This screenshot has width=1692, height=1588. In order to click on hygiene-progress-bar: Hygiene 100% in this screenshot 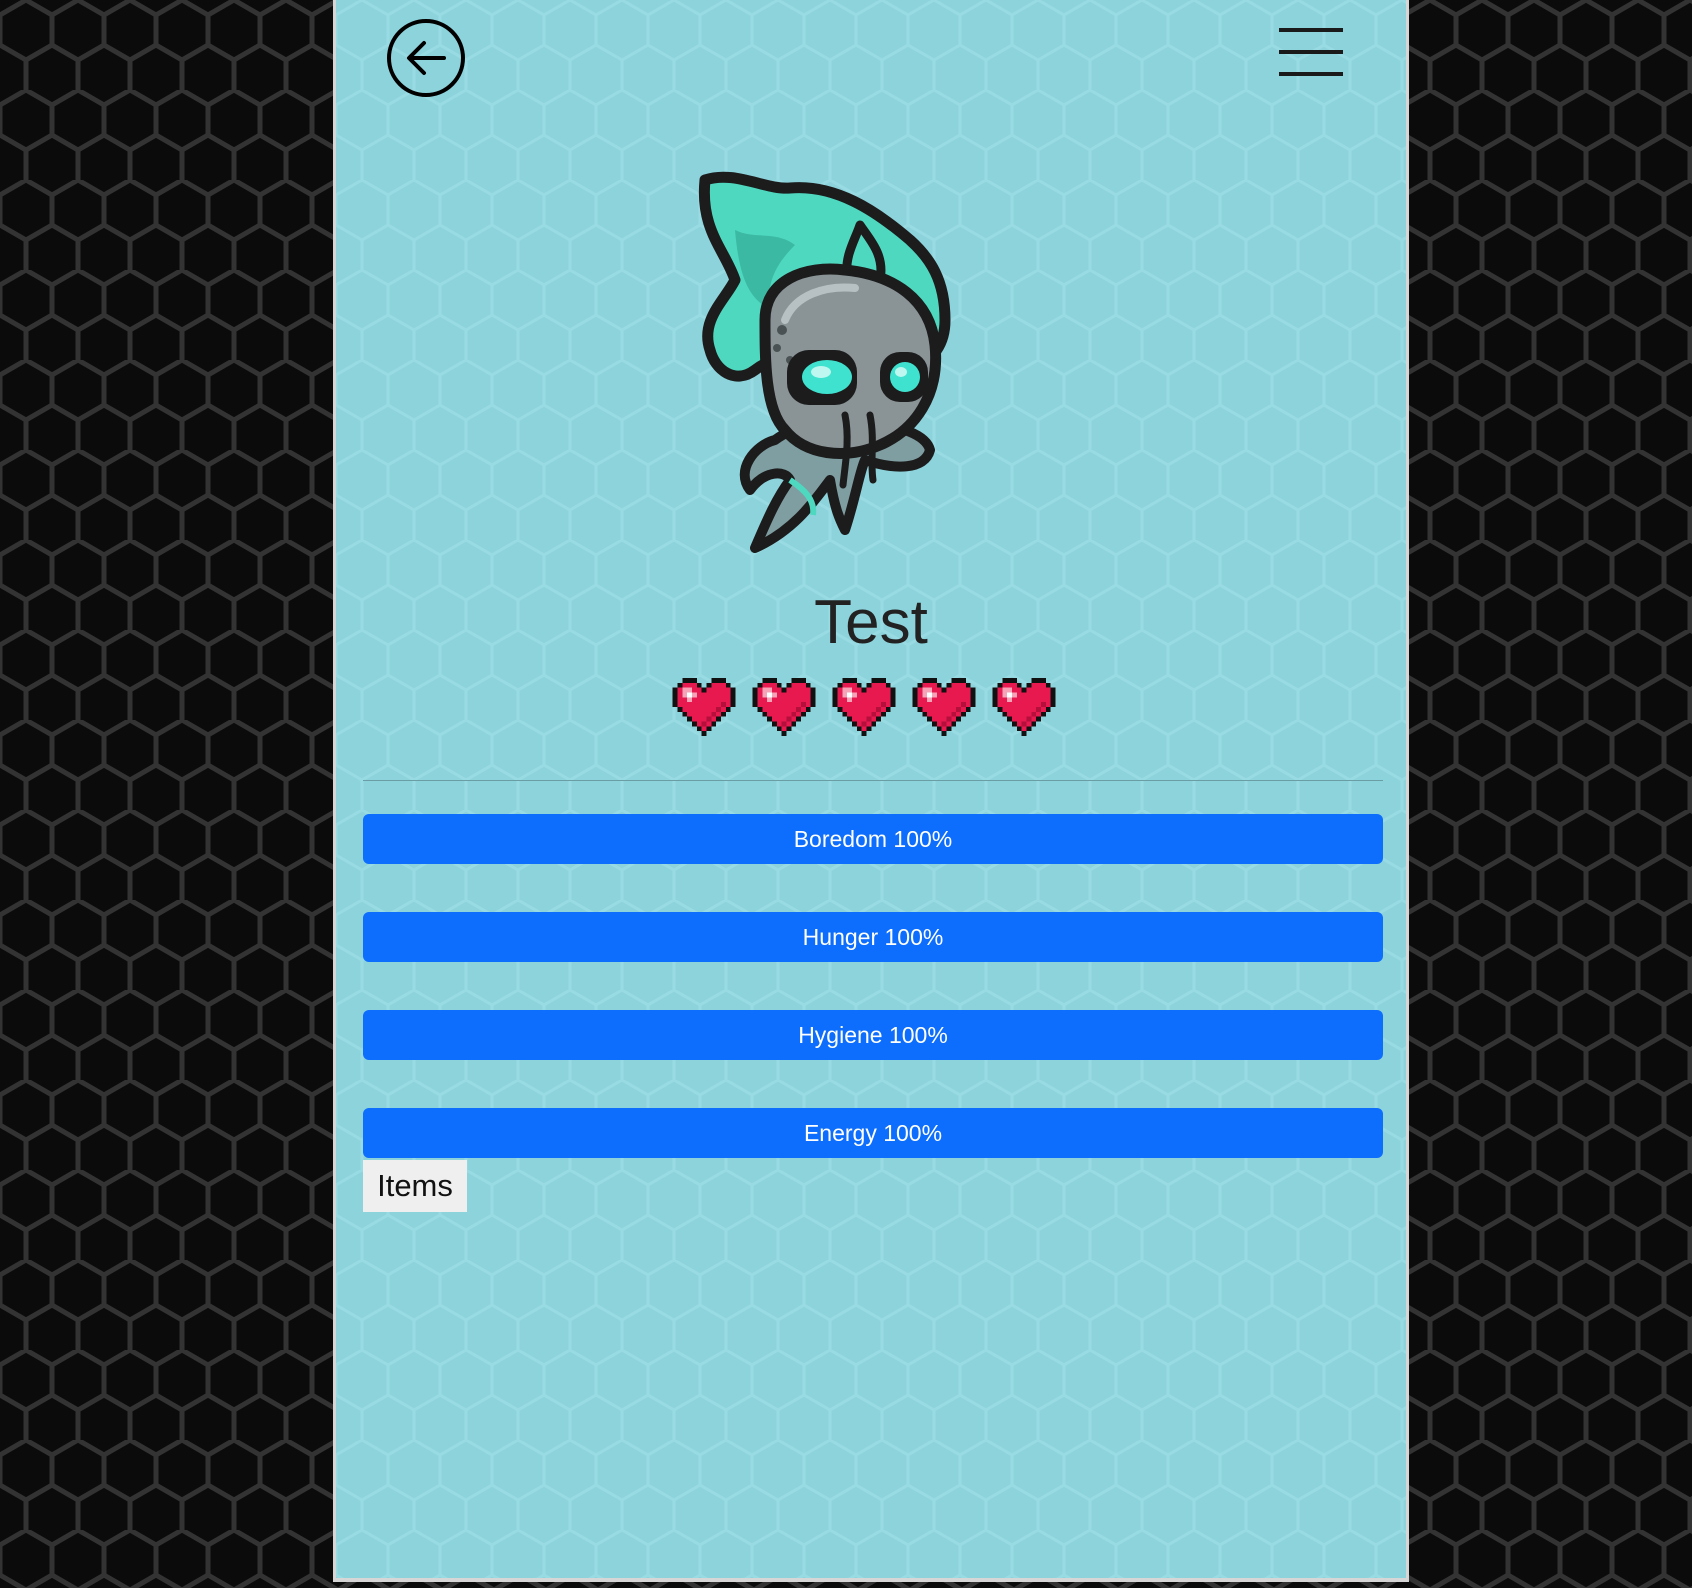, I will do `click(873, 1035)`.